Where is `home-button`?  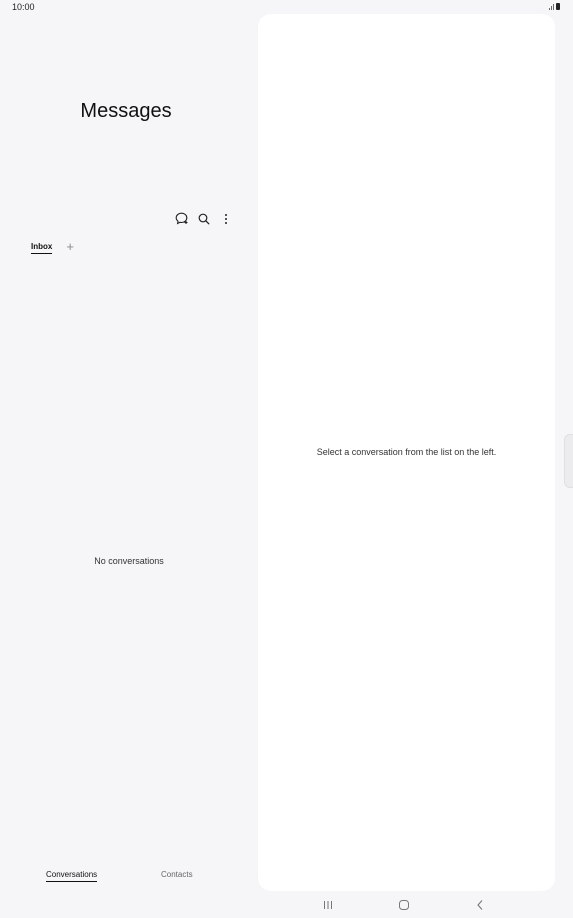
home-button is located at coordinates (404, 905).